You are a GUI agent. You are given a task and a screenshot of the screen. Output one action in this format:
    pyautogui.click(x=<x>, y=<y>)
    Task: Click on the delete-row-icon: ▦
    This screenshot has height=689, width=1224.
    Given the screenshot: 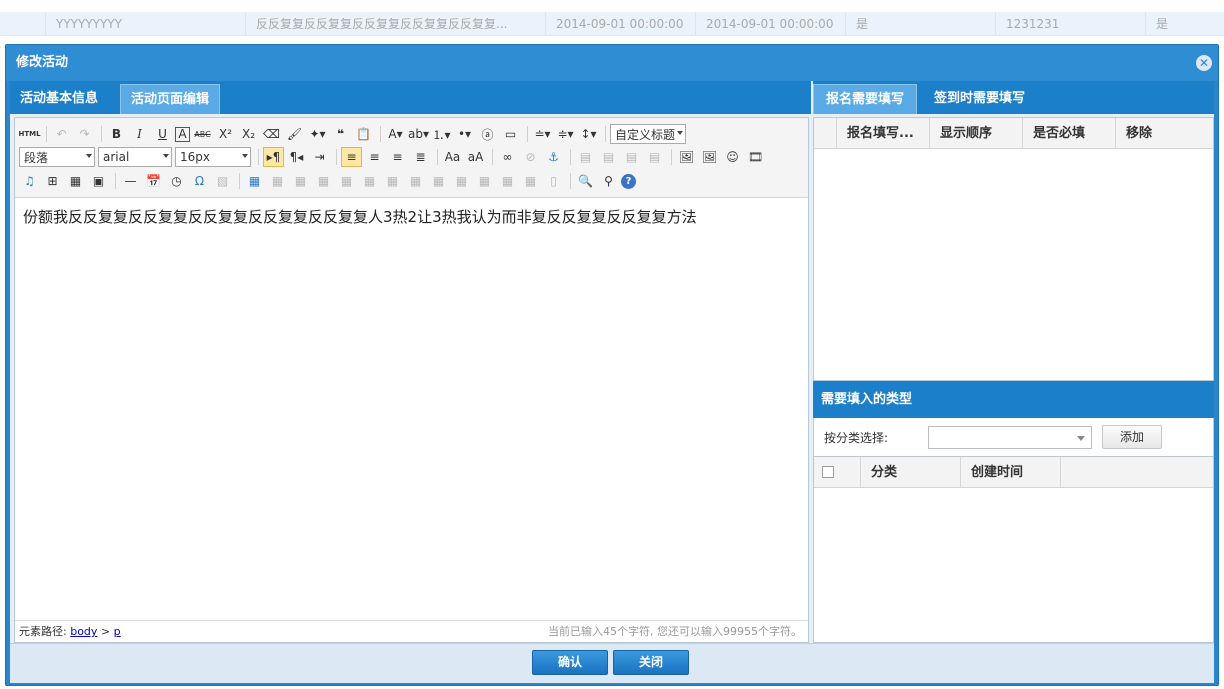 What is the action you would take?
    pyautogui.click(x=346, y=181)
    